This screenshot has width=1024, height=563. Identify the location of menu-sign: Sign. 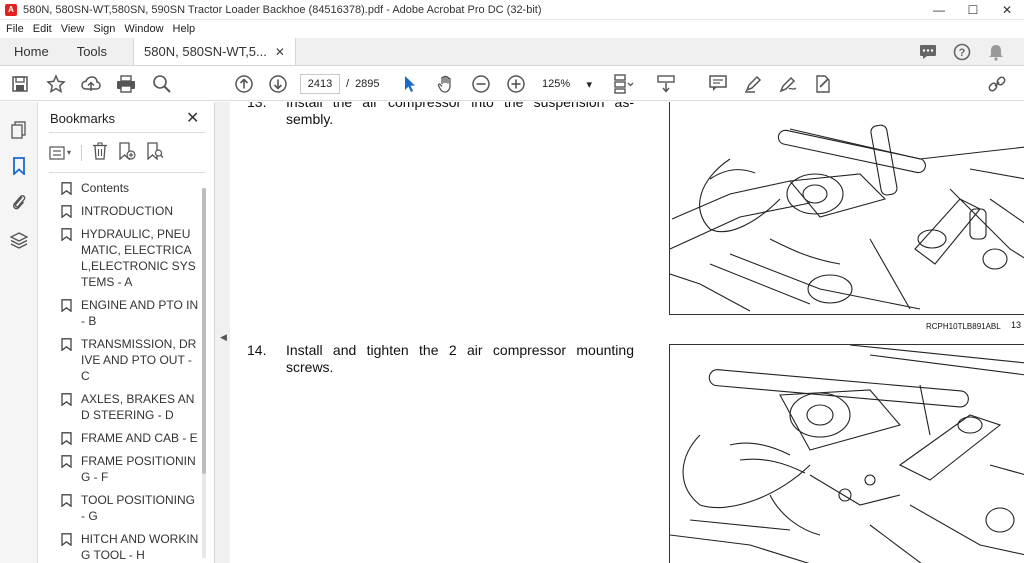
(104, 29).